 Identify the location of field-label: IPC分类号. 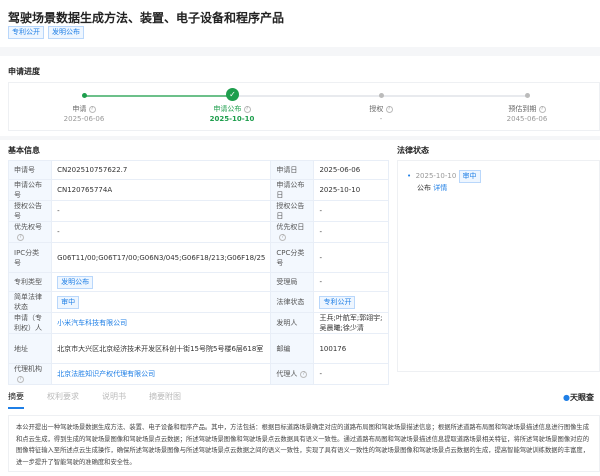
(30, 257).